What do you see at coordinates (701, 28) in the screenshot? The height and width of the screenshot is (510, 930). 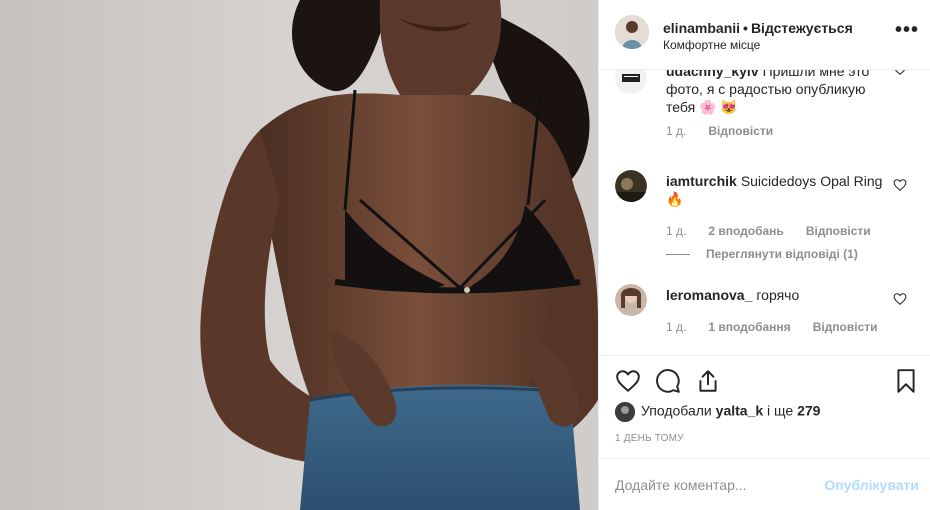 I see `author-username: elinambanii` at bounding box center [701, 28].